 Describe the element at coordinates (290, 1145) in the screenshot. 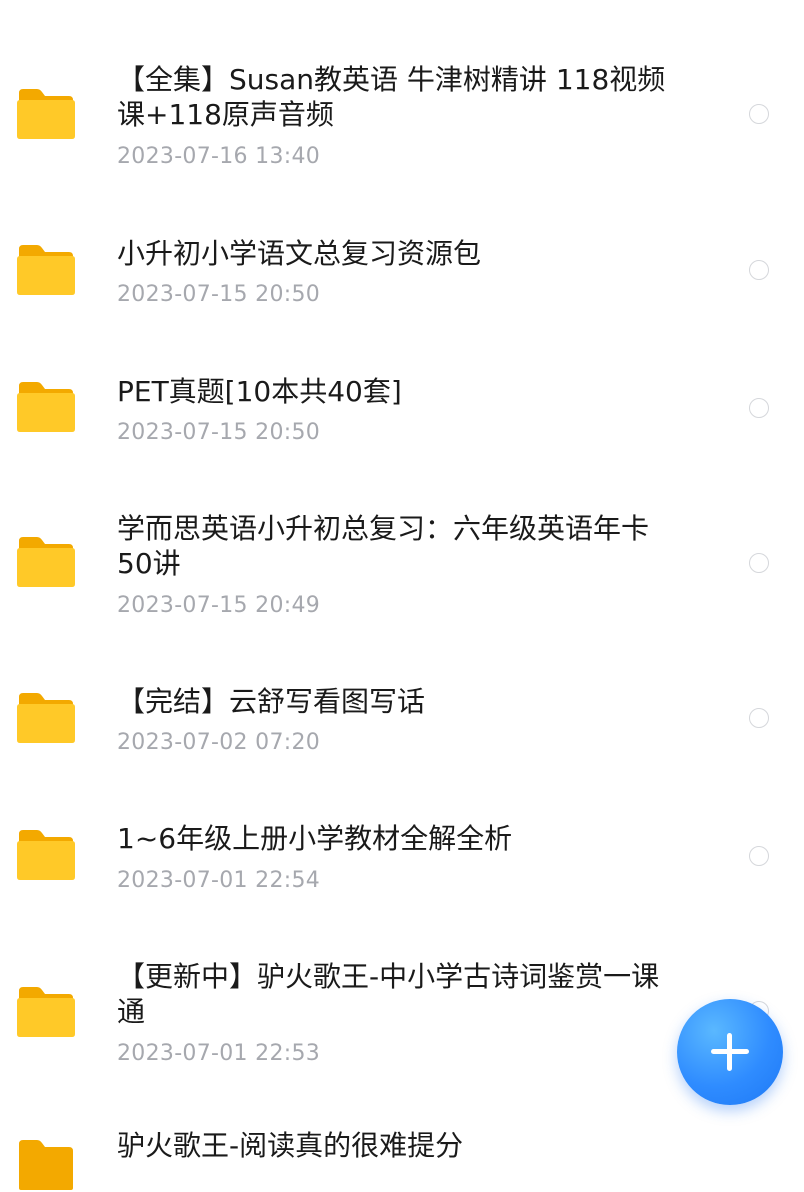

I see `file-title-partial: 驴火歌王-阅读真的很难提分` at that location.